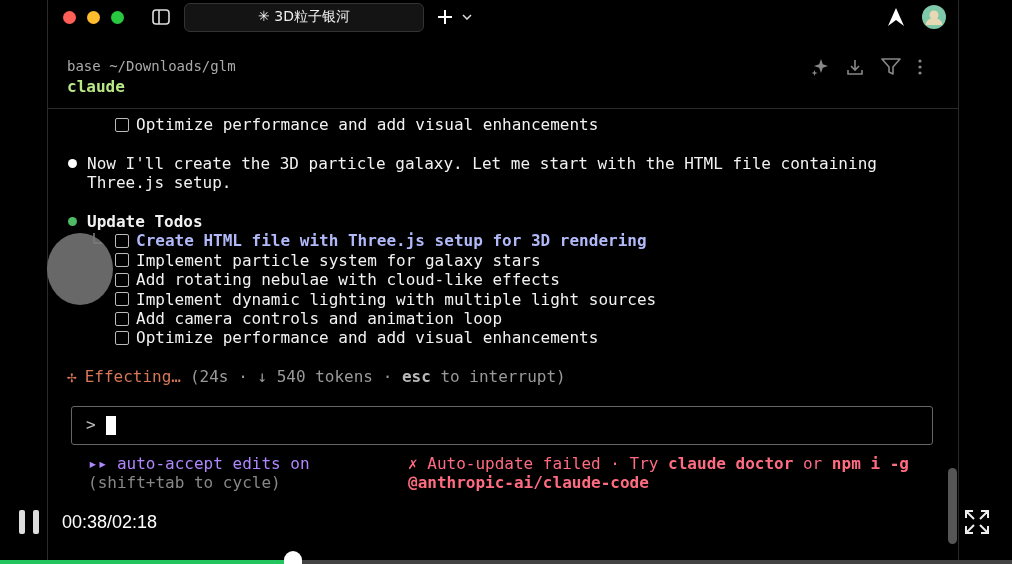  Describe the element at coordinates (377, 377) in the screenshot. I see `status-detail: (24s · ↓ 540 tokens · esc to interrupt)` at that location.